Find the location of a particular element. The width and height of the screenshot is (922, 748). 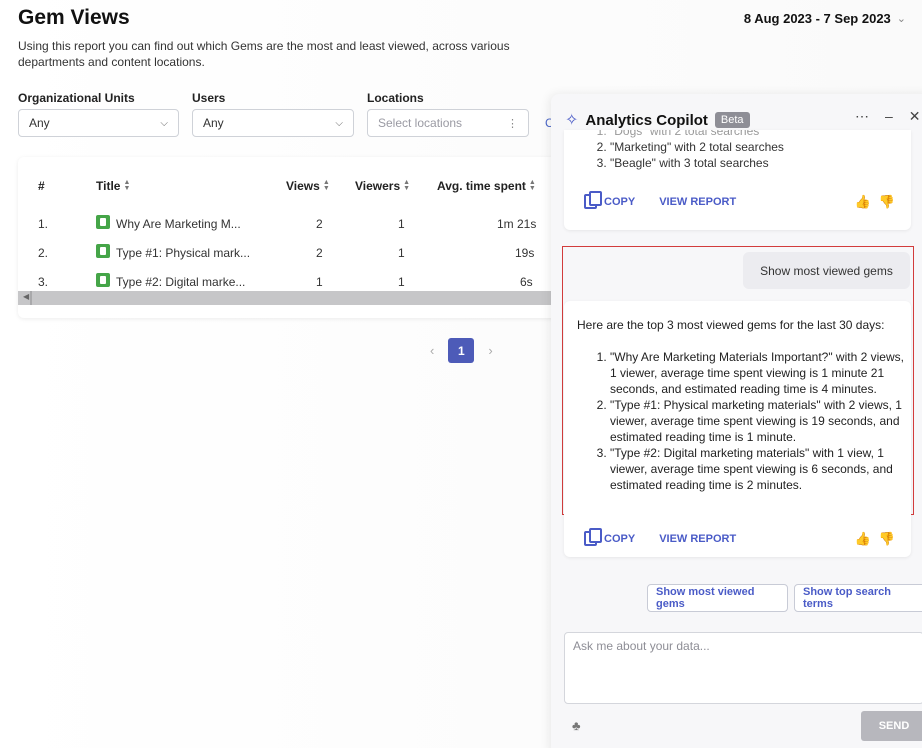

page-button-current: 1 is located at coordinates (461, 350).